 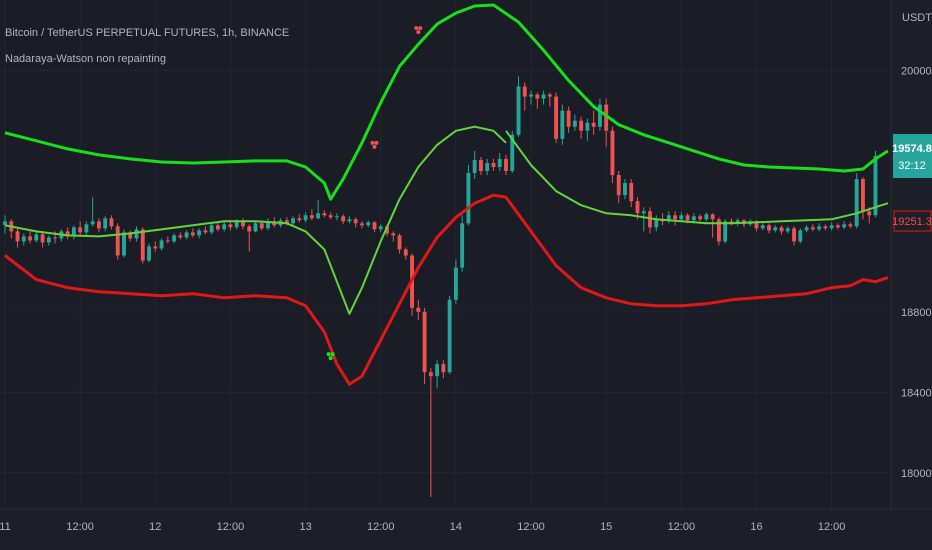 What do you see at coordinates (916, 313) in the screenshot?
I see `price-tick-label: 18800.0` at bounding box center [916, 313].